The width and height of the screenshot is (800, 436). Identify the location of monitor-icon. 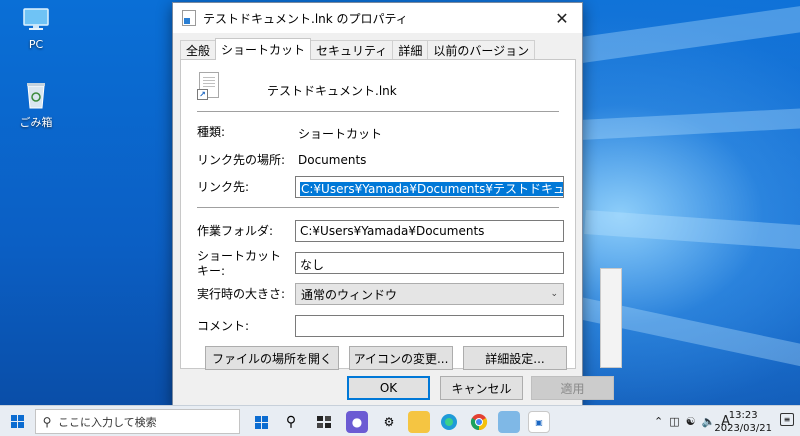
(36, 19).